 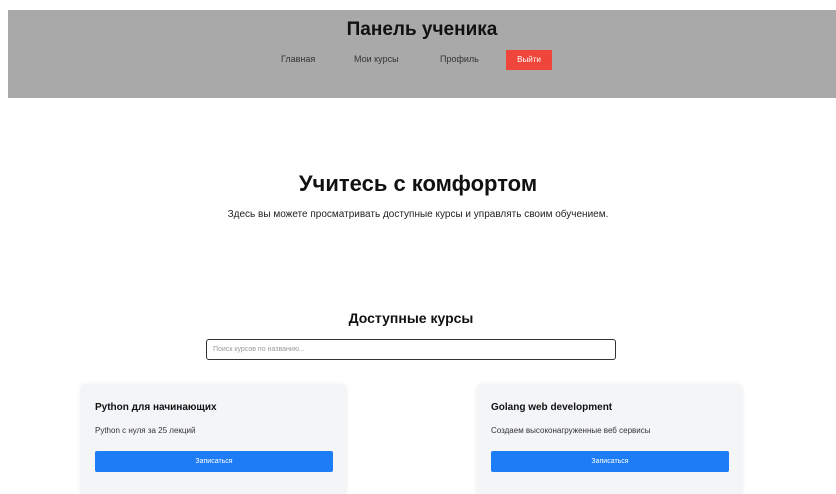 What do you see at coordinates (422, 29) in the screenshot?
I see `page-title: Панель ученика` at bounding box center [422, 29].